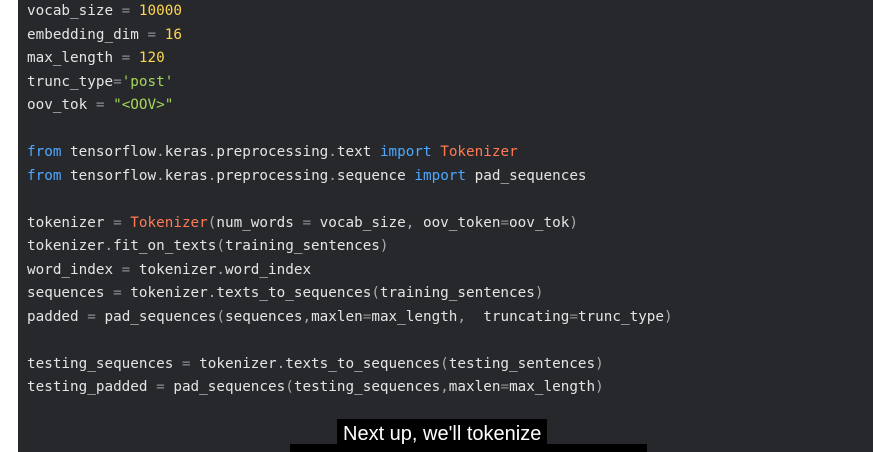 The height and width of the screenshot is (452, 873). What do you see at coordinates (350, 36) in the screenshot?
I see `code-line: embedding_dim = 16` at bounding box center [350, 36].